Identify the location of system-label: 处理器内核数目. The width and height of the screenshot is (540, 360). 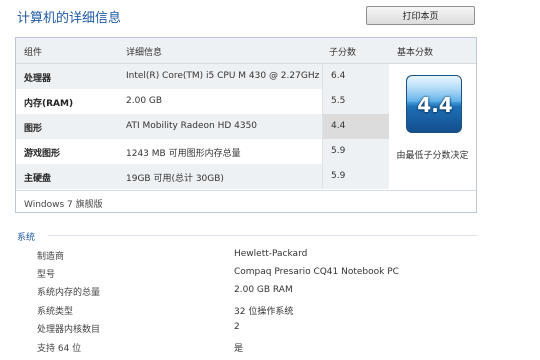
(69, 330).